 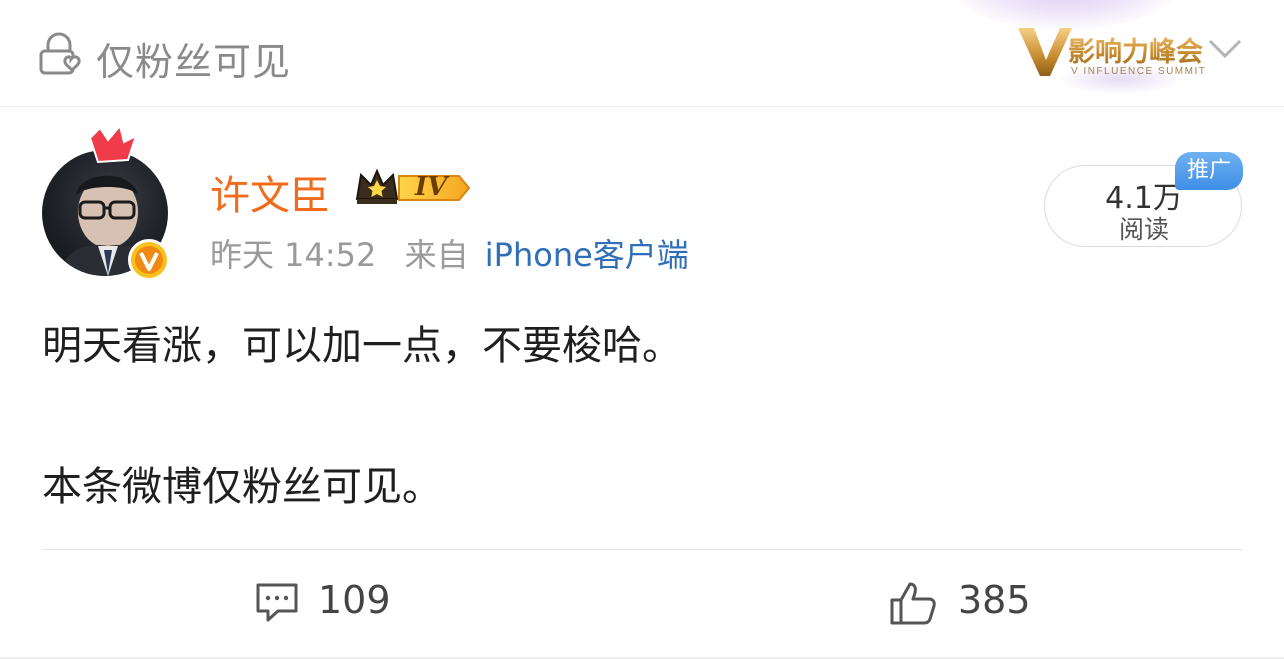 What do you see at coordinates (270, 192) in the screenshot?
I see `author-name: 许文臣` at bounding box center [270, 192].